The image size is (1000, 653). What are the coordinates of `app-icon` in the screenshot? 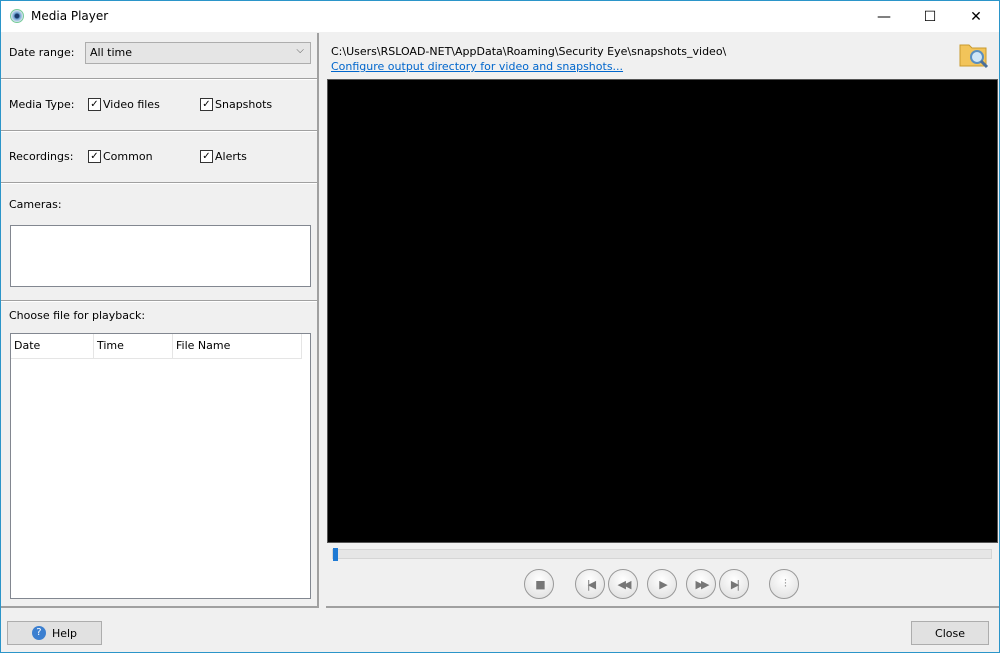 It's located at (17, 16).